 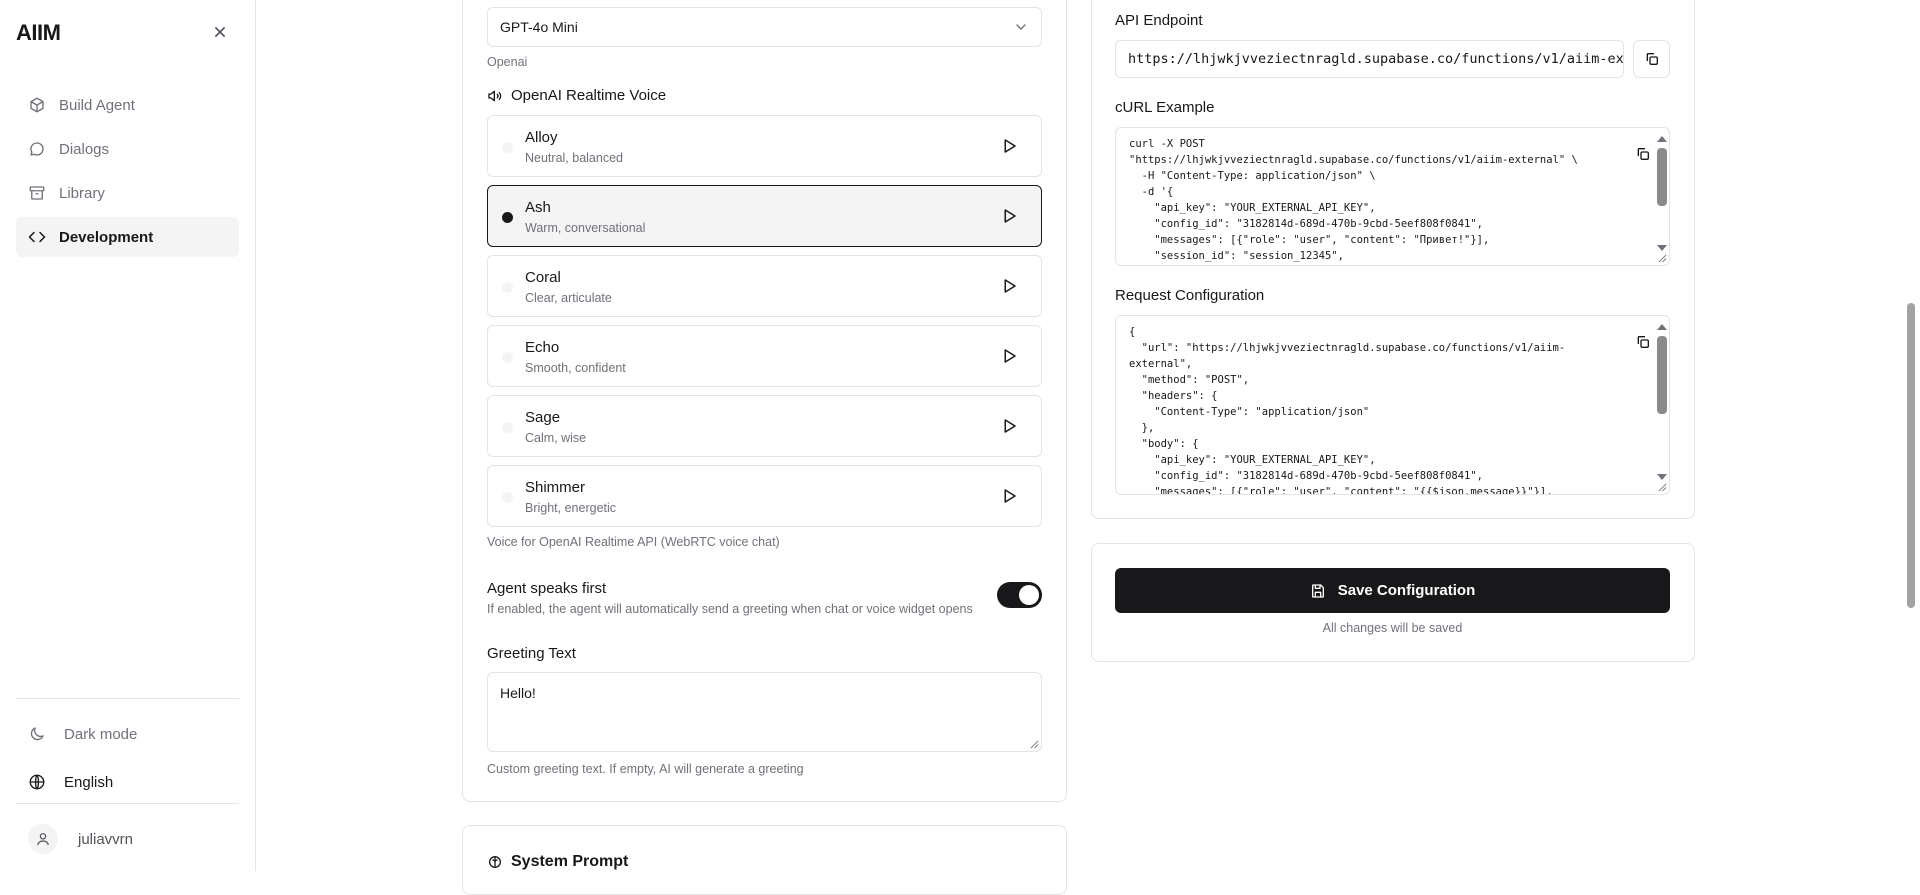 What do you see at coordinates (585, 228) in the screenshot?
I see `voice-description: Warm, conversational` at bounding box center [585, 228].